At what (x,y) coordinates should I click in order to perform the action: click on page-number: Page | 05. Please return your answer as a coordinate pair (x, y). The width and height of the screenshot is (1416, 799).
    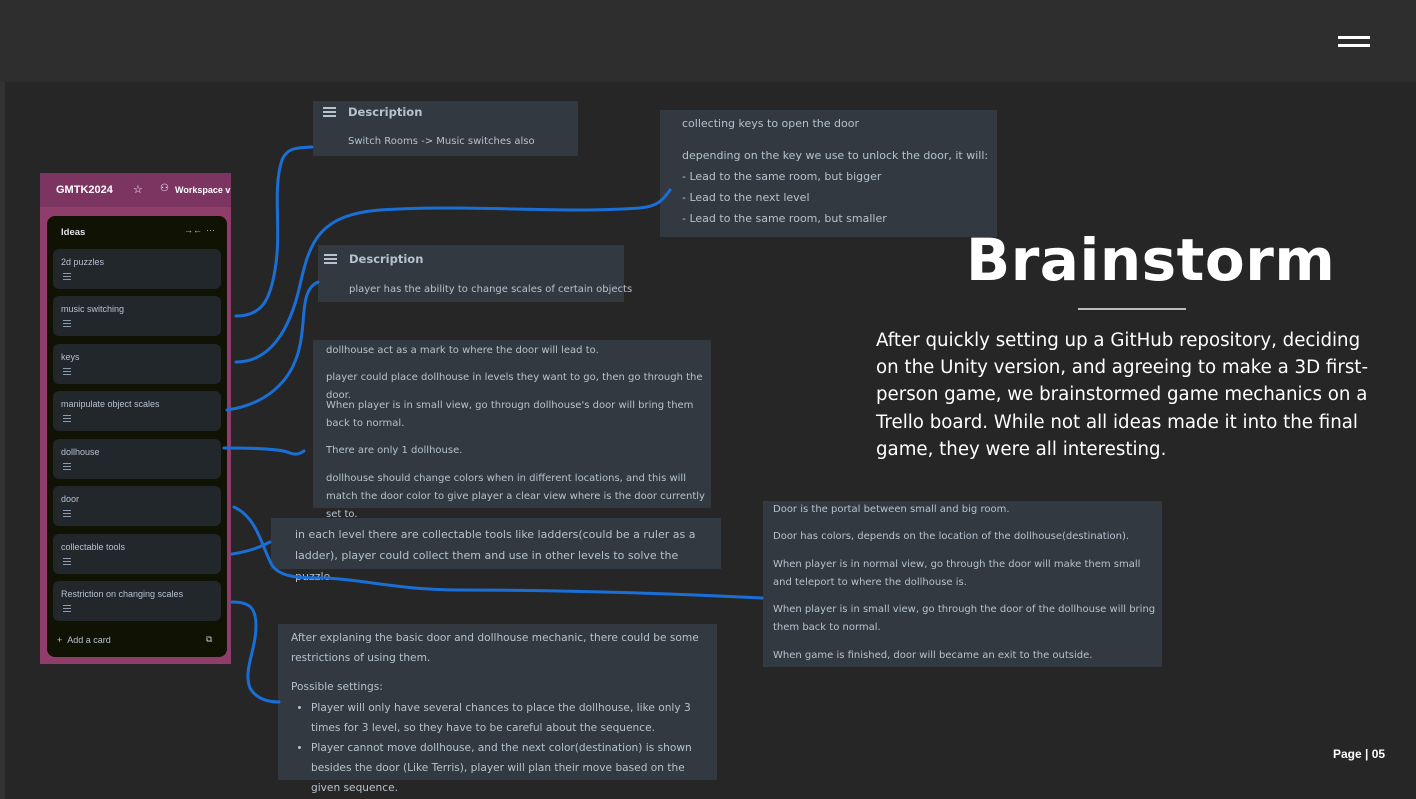
    Looking at the image, I should click on (1359, 754).